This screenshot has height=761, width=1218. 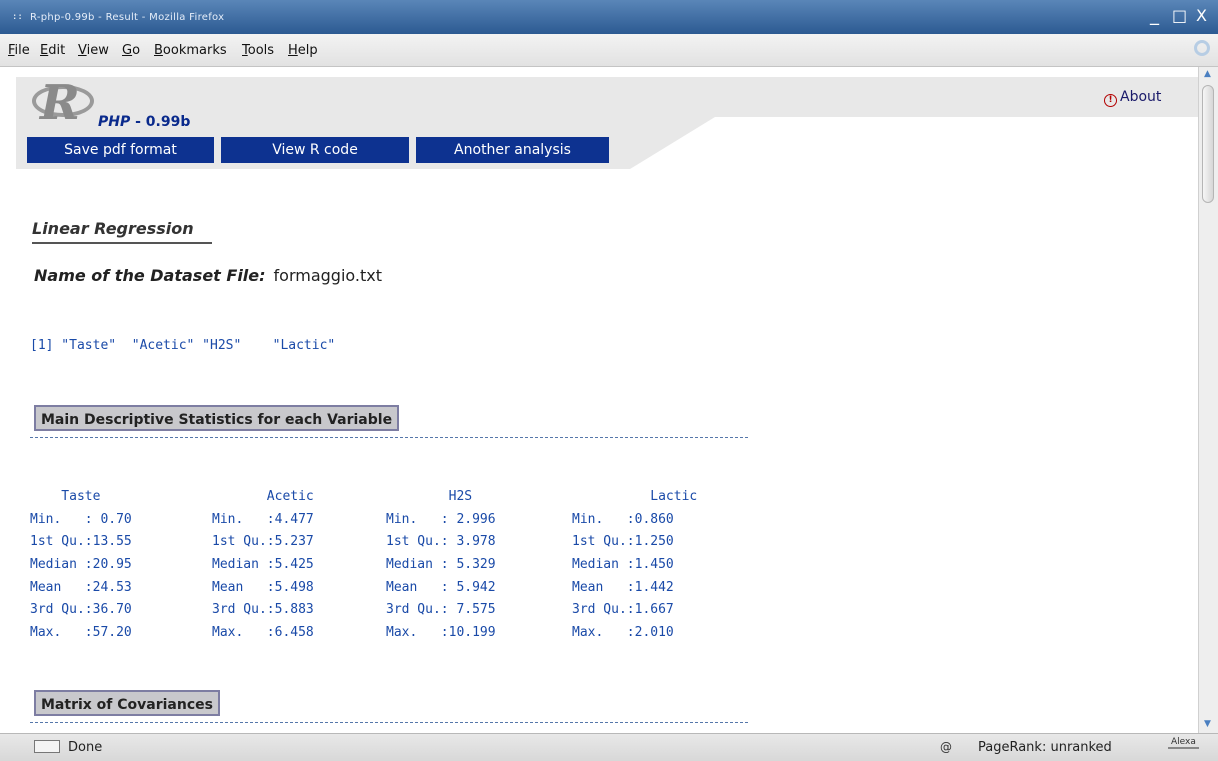 What do you see at coordinates (1045, 747) in the screenshot?
I see `pagerank-status: PageRank: unranked` at bounding box center [1045, 747].